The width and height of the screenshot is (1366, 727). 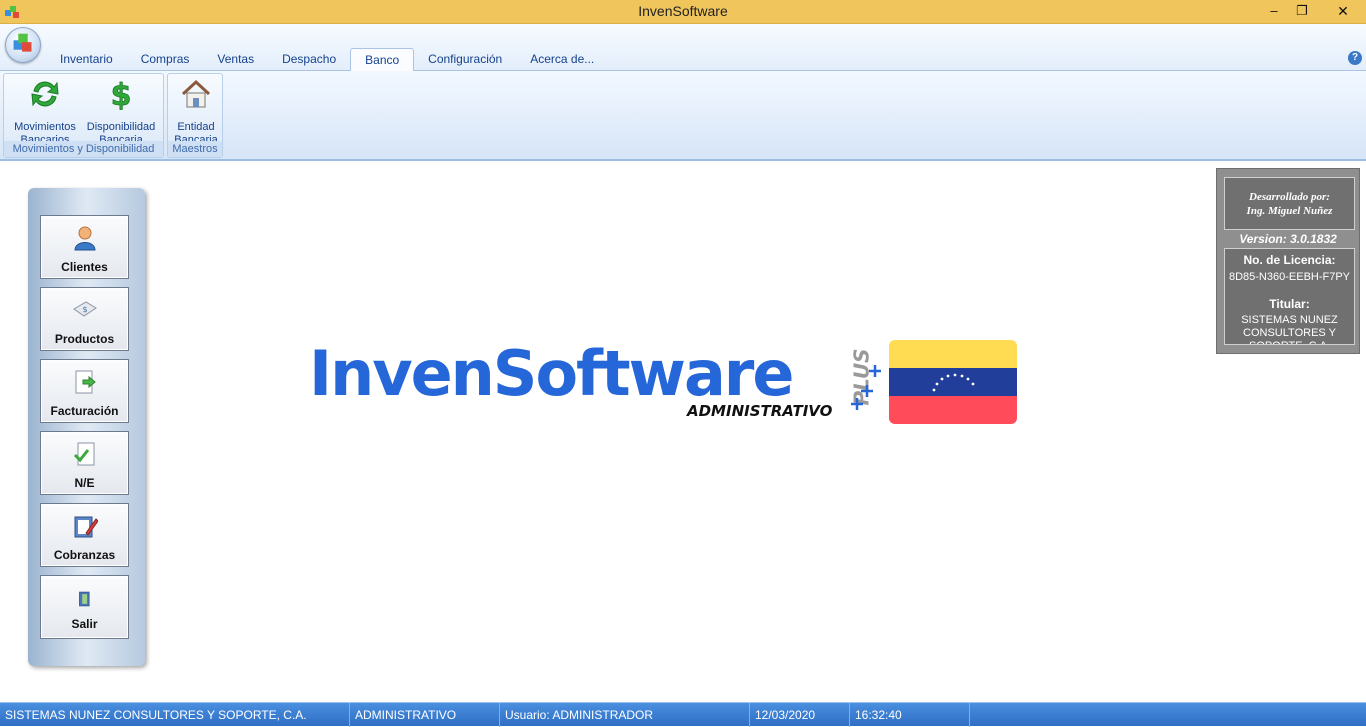 I want to click on app-orb-icon, so click(x=22, y=42).